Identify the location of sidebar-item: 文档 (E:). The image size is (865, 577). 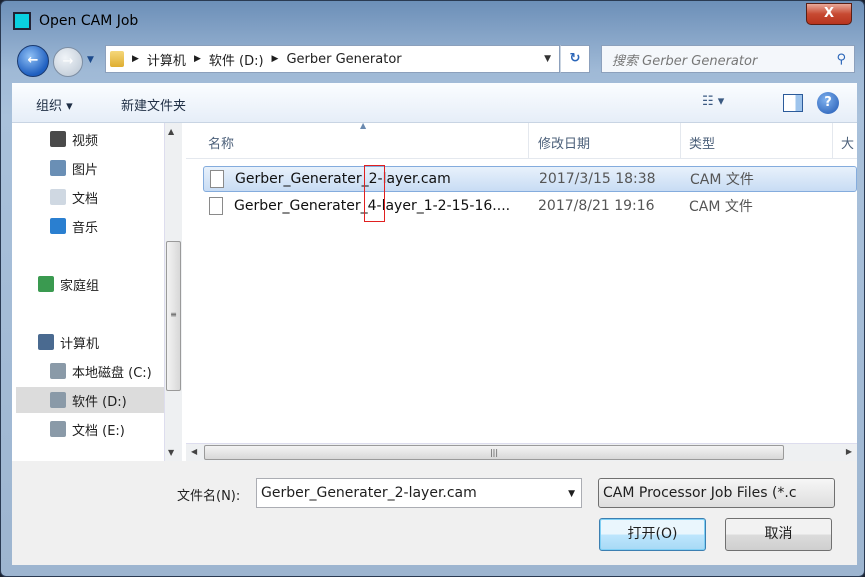
(90, 429).